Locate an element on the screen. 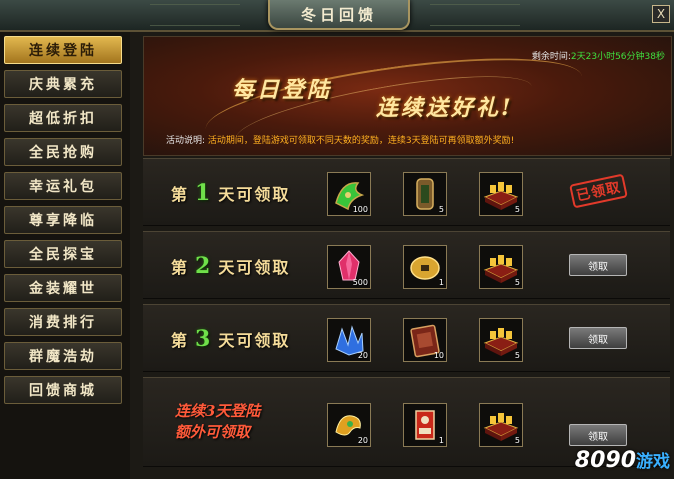  watermark-brand: 8090 is located at coordinates (605, 460).